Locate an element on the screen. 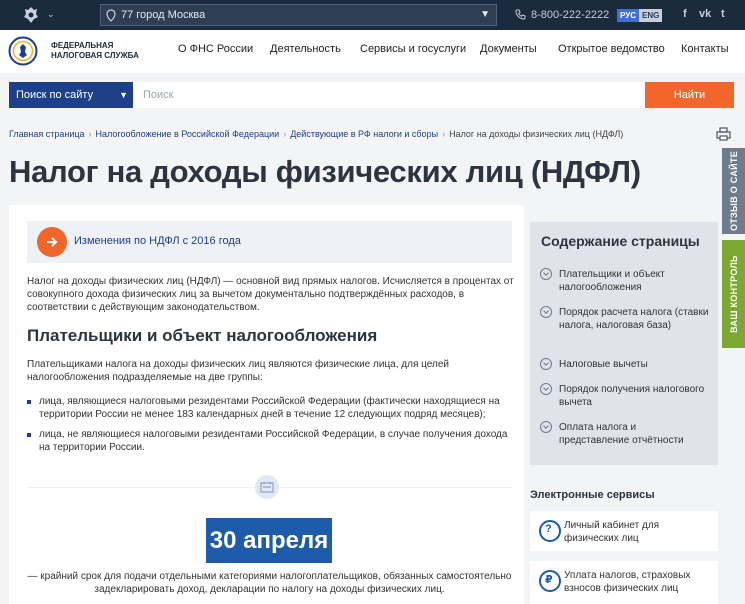 The width and height of the screenshot is (745, 604). service-label: Личный кабинет для физических лиц is located at coordinates (612, 532).